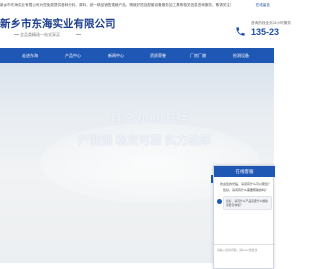  I want to click on slogan-divider-right, so click(78, 34).